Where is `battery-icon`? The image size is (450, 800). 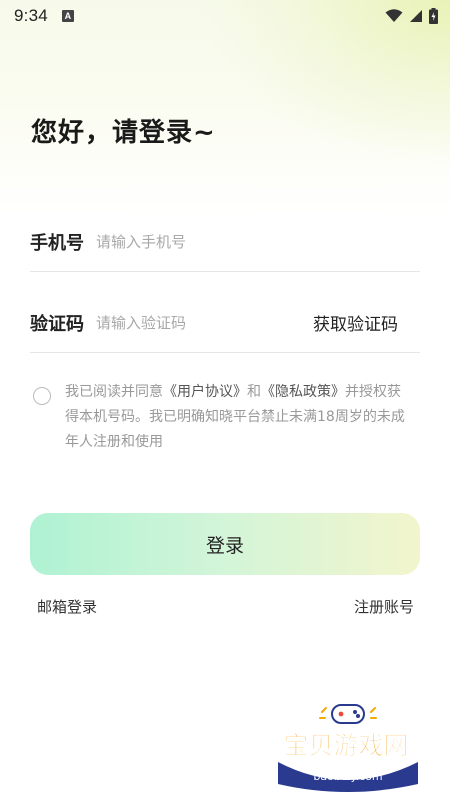 battery-icon is located at coordinates (433, 16).